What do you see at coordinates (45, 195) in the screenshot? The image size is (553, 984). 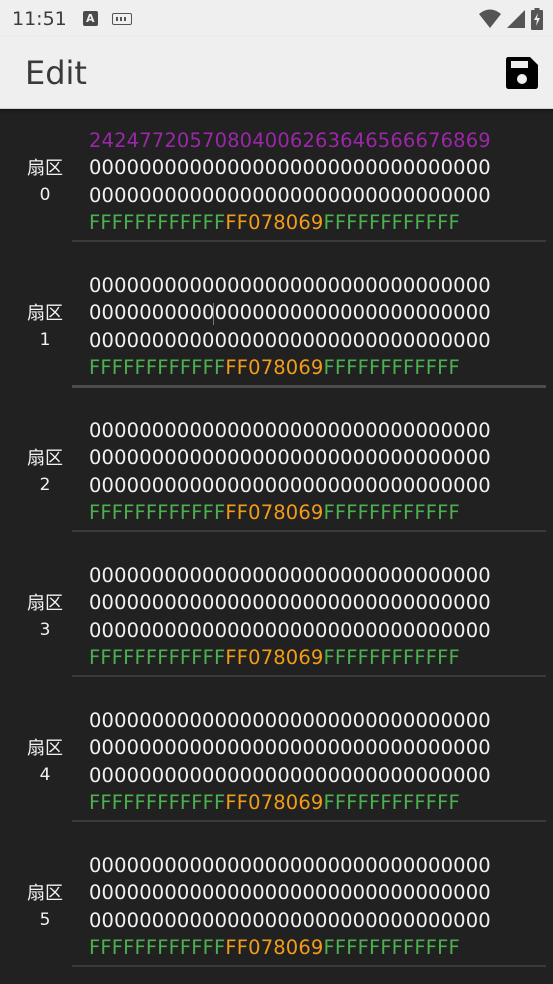 I see `sector-number: 0` at bounding box center [45, 195].